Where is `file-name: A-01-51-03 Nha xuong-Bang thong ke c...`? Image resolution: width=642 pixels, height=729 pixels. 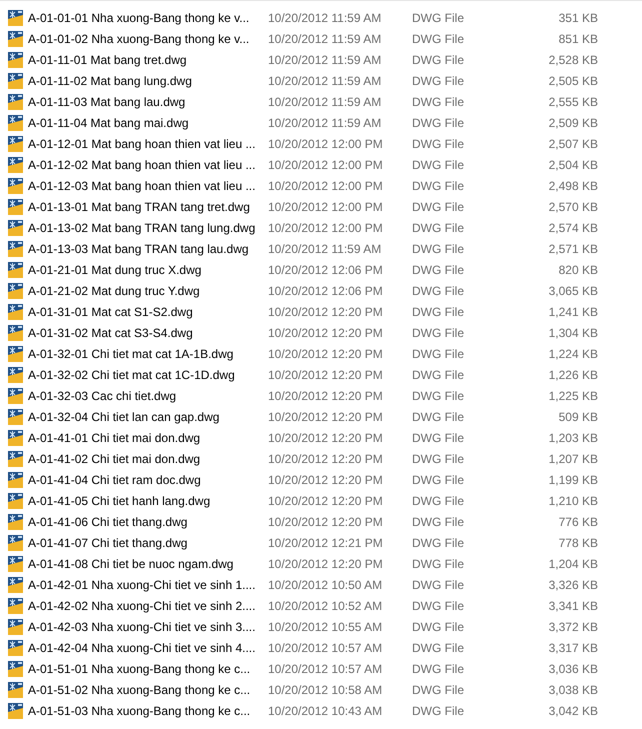
file-name: A-01-51-03 Nha xuong-Bang thong ke c... is located at coordinates (148, 711).